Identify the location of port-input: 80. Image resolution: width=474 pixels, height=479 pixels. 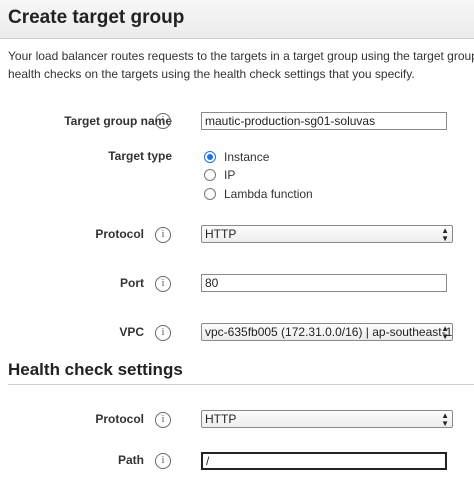
(324, 283).